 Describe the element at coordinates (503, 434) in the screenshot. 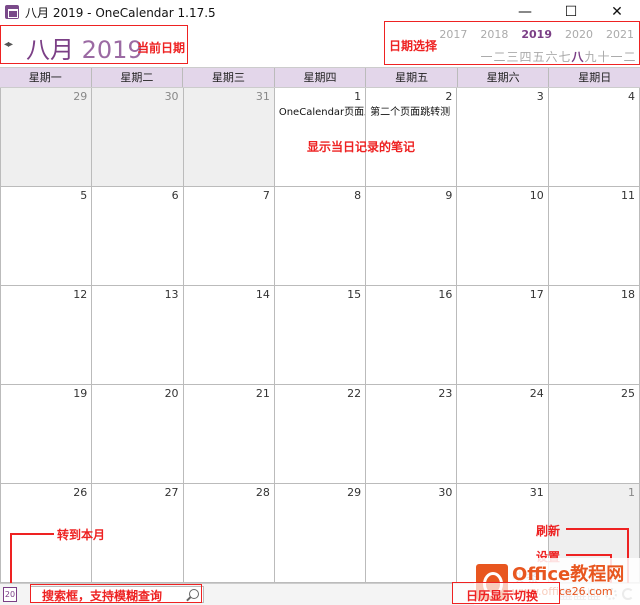

I see `day-cell: 24` at that location.